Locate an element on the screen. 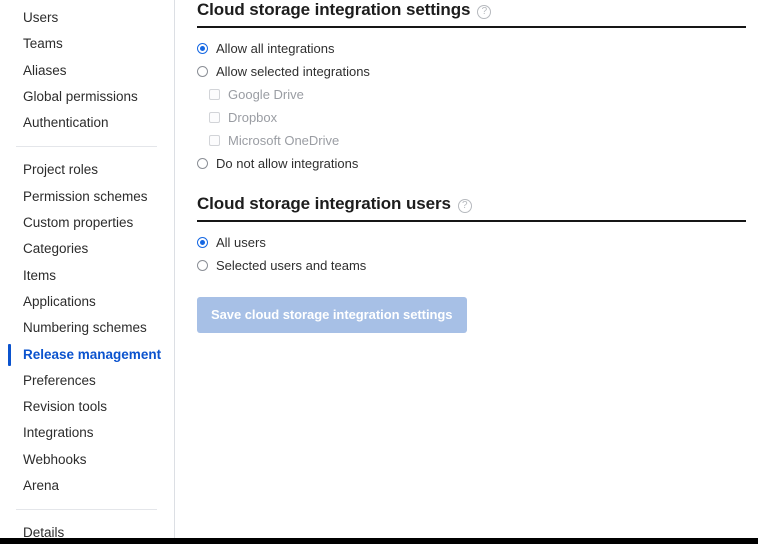 This screenshot has width=758, height=547. sidebar-item-label: Revision tools is located at coordinates (65, 407).